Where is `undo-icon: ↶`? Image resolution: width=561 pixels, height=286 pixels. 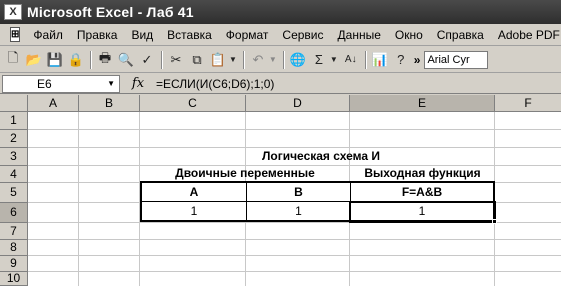
undo-icon: ↶ is located at coordinates (258, 60).